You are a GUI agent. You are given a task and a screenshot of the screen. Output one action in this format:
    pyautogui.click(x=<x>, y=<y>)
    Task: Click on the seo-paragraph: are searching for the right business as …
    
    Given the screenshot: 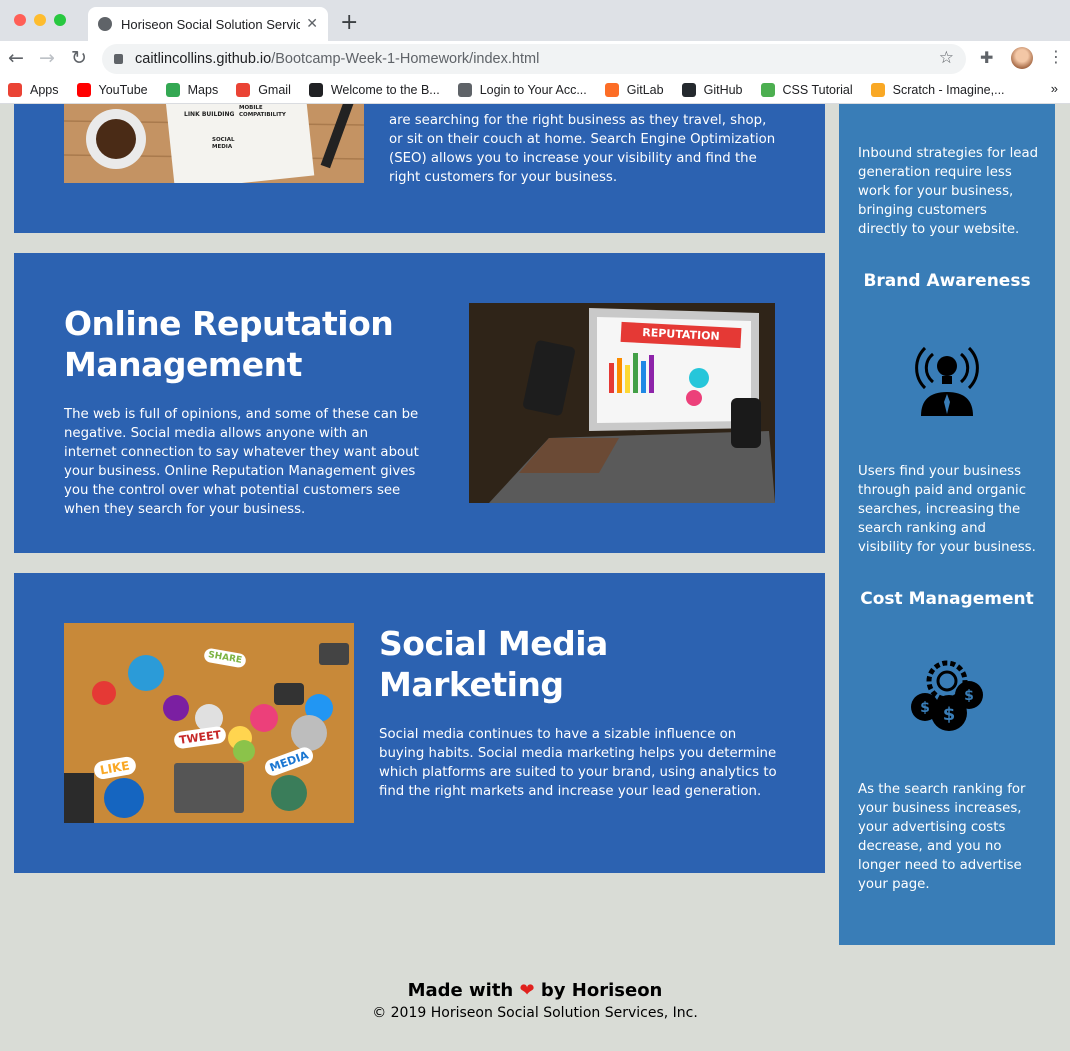 What is the action you would take?
    pyautogui.click(x=582, y=149)
    